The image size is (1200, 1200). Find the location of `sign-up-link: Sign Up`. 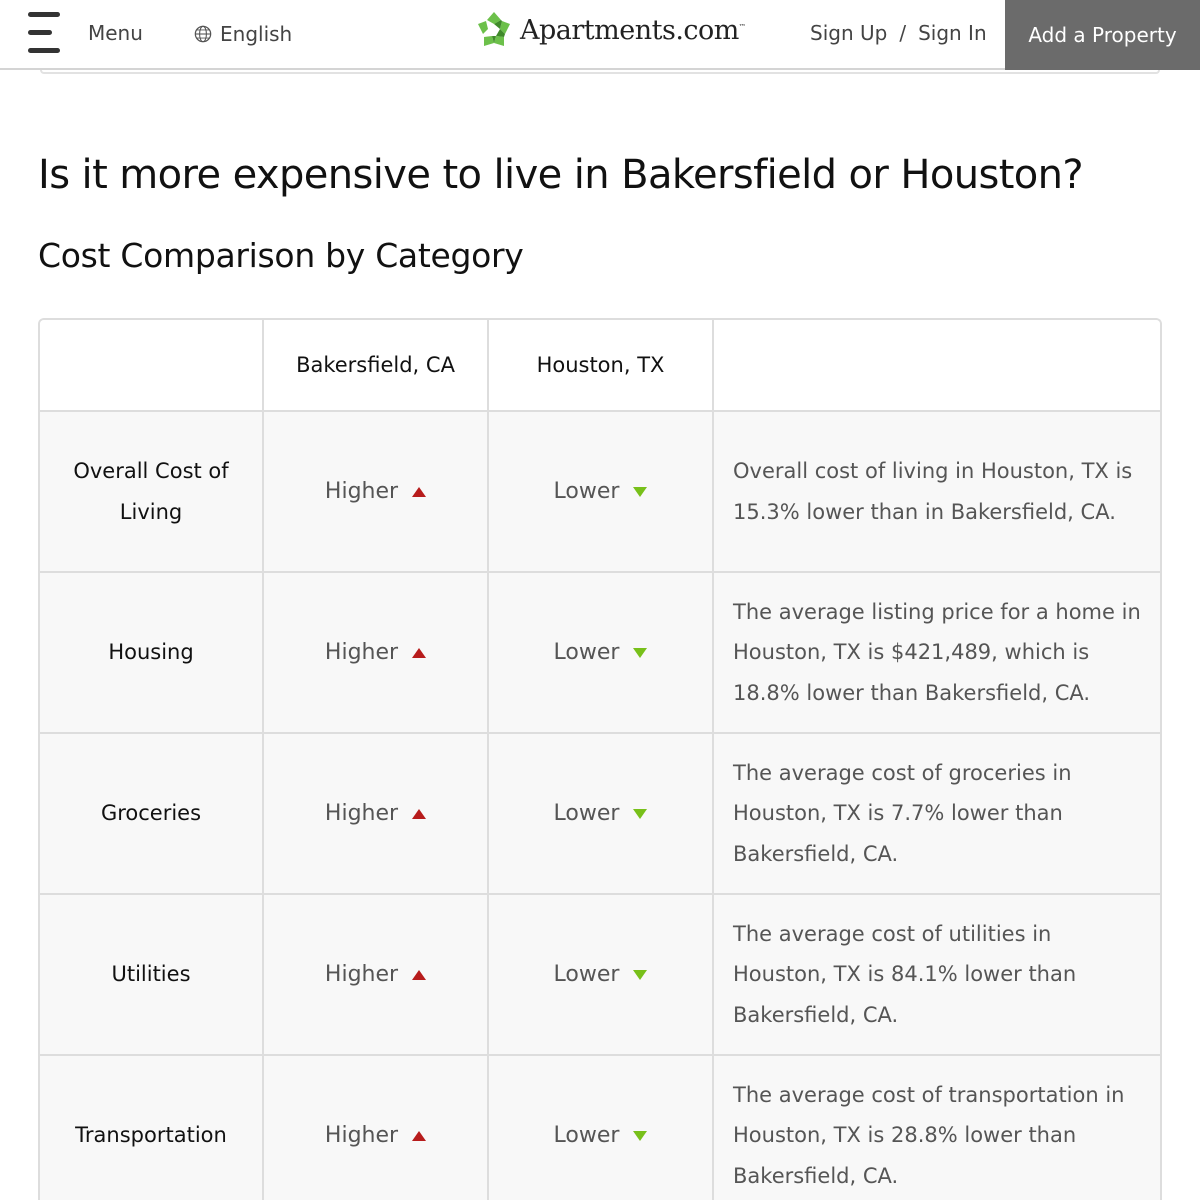

sign-up-link: Sign Up is located at coordinates (848, 33).